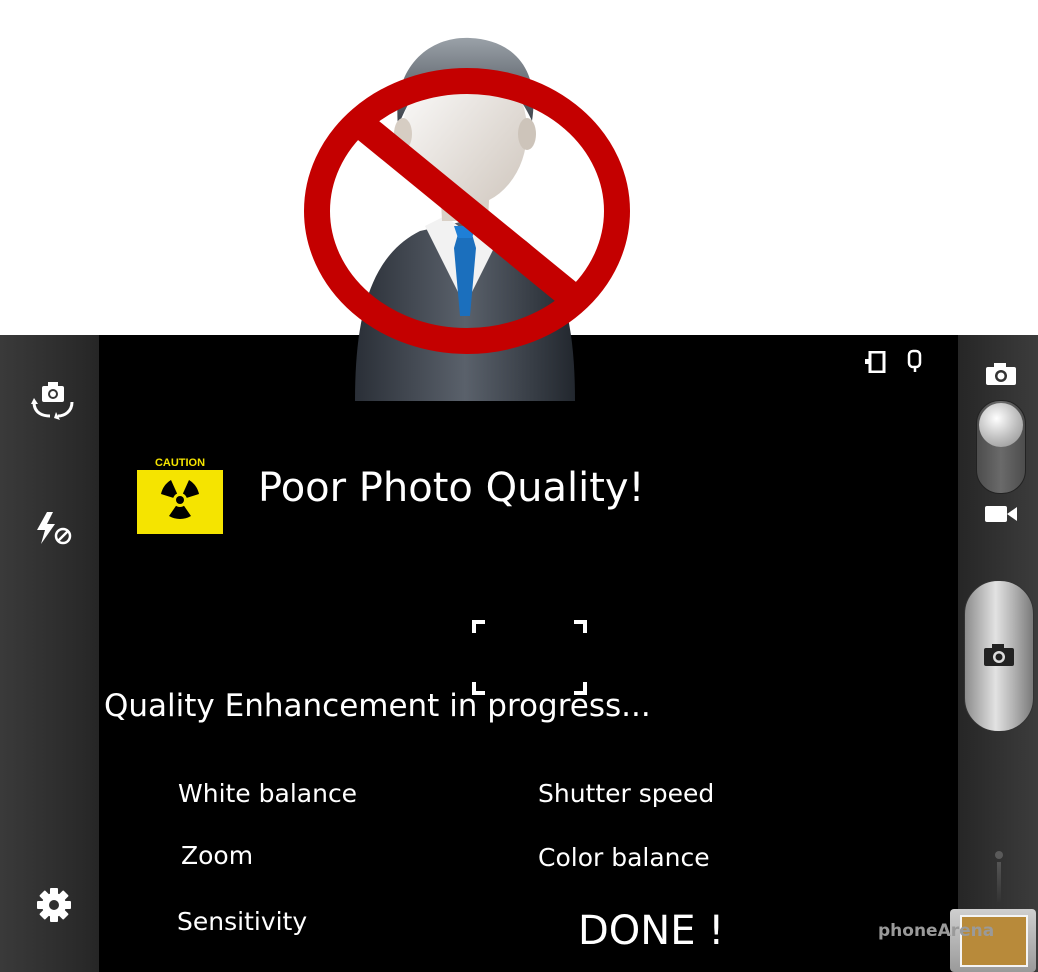 The height and width of the screenshot is (972, 1038). What do you see at coordinates (651, 931) in the screenshot?
I see `done-label: DONE !` at bounding box center [651, 931].